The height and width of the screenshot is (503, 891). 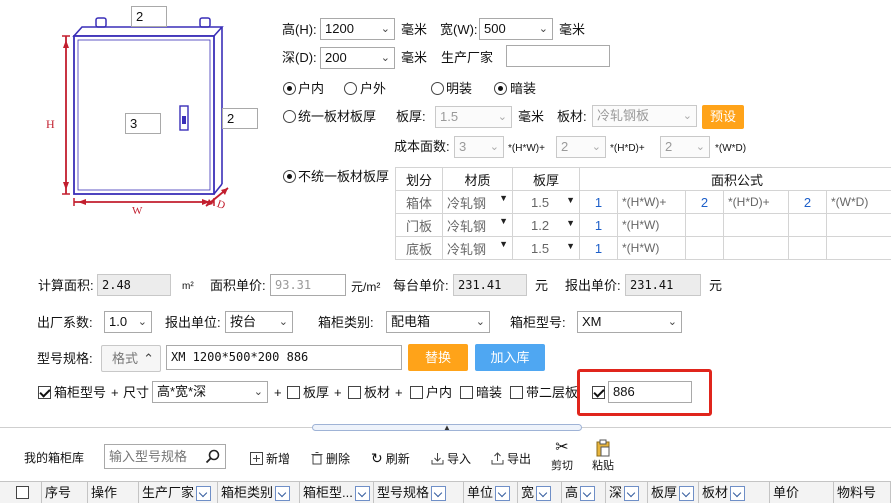 I want to click on import-button: 导入, so click(x=451, y=458).